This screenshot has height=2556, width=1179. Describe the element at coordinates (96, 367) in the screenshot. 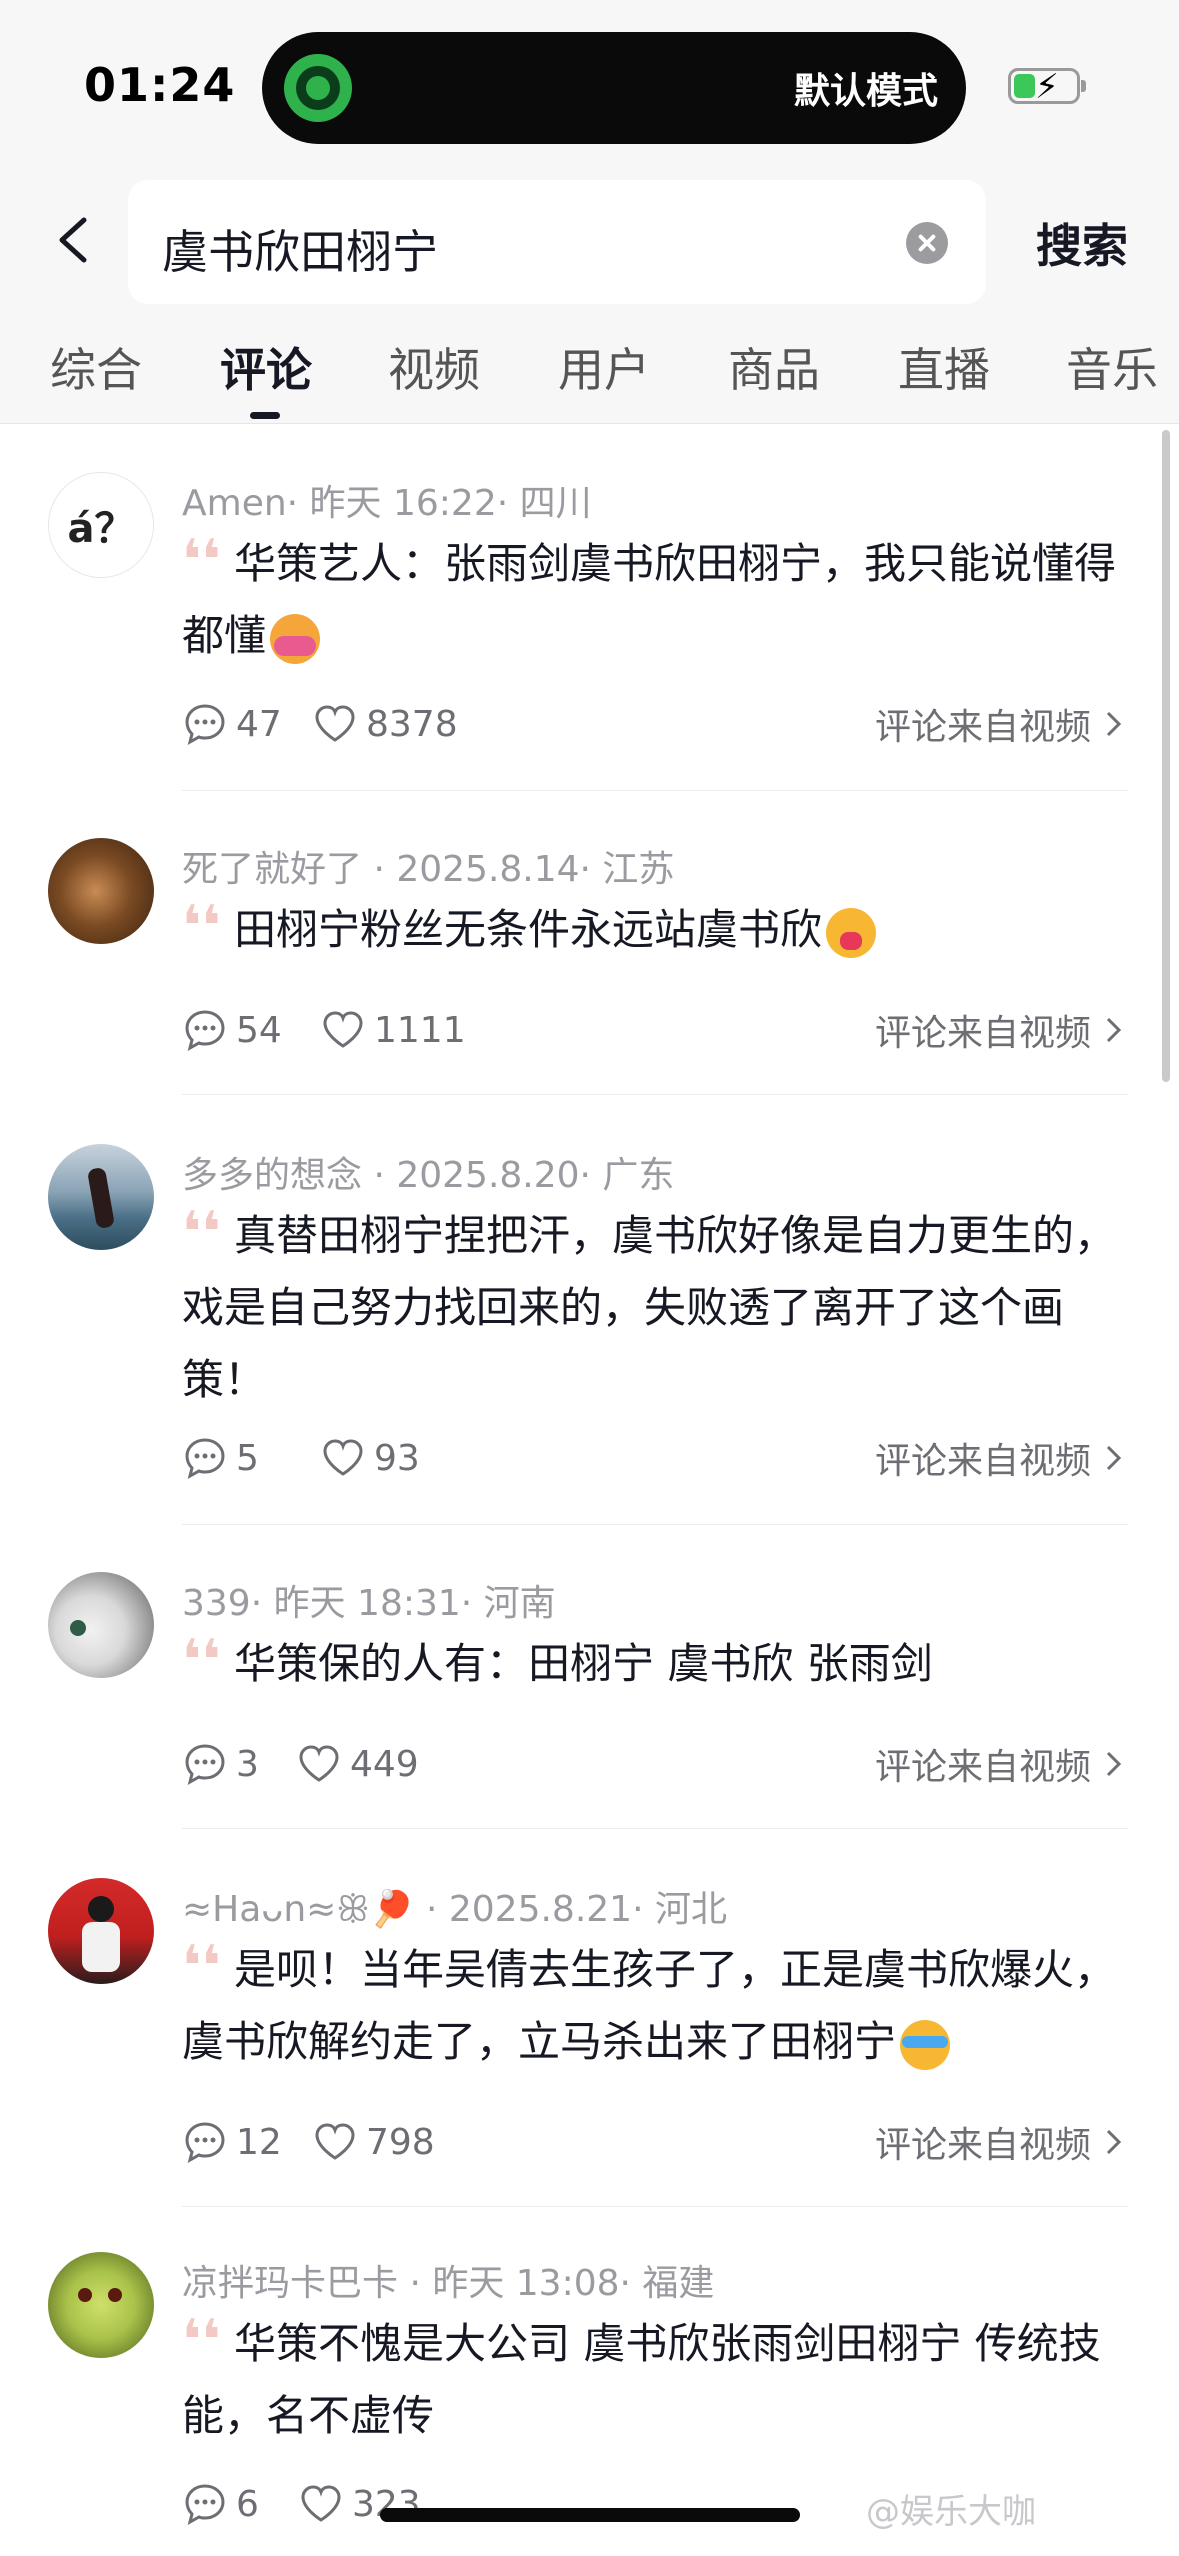

I see `tab-general: 综合` at that location.